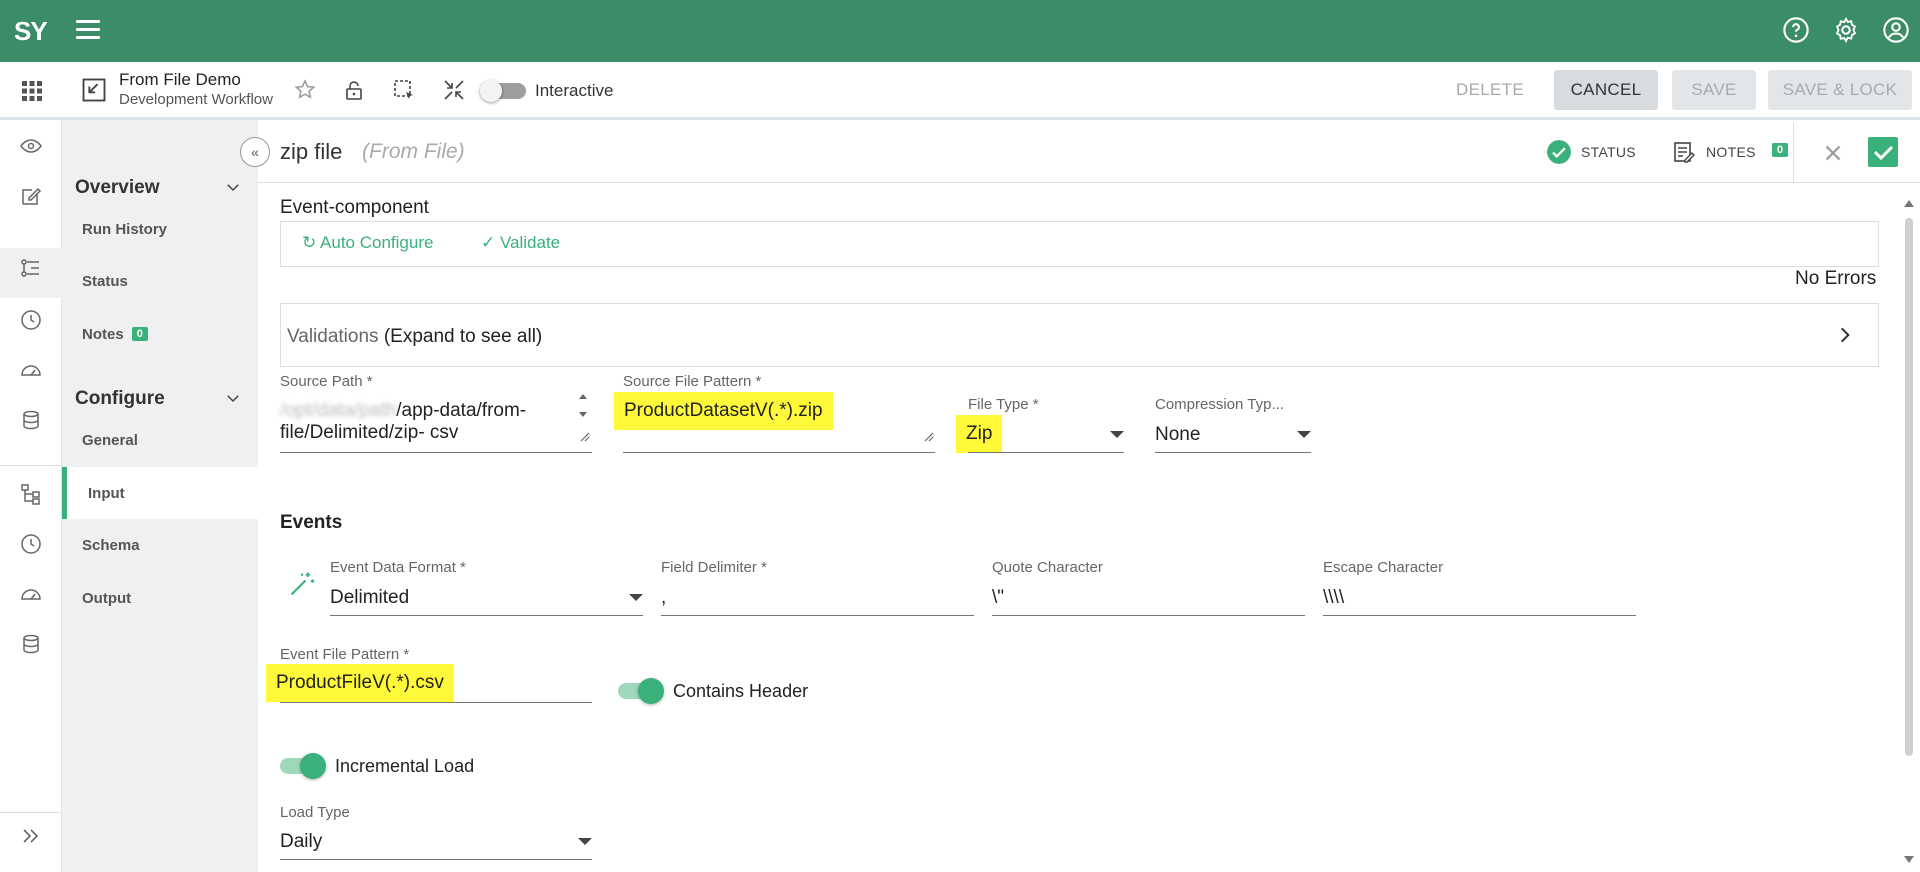 This screenshot has height=872, width=1920. I want to click on nav-item-status: Status, so click(105, 281).